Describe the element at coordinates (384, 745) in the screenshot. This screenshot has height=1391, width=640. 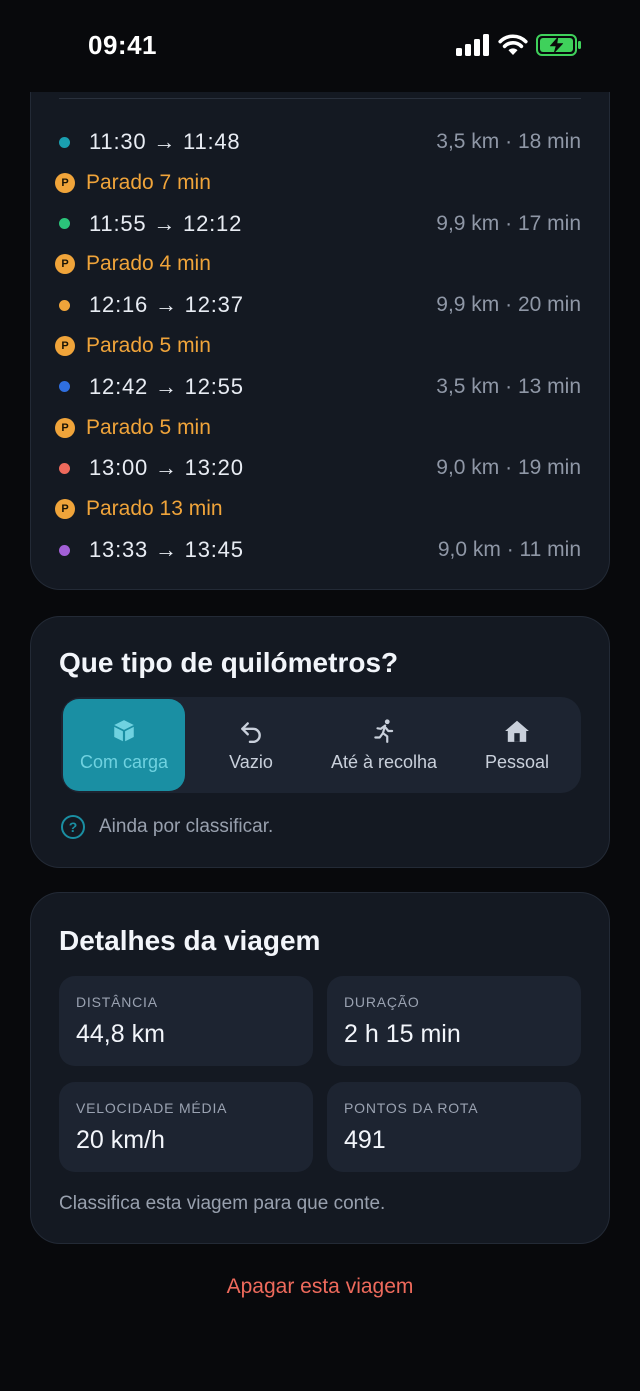
I see `km-type-option-ate-a-recolha: Até à recolha` at that location.